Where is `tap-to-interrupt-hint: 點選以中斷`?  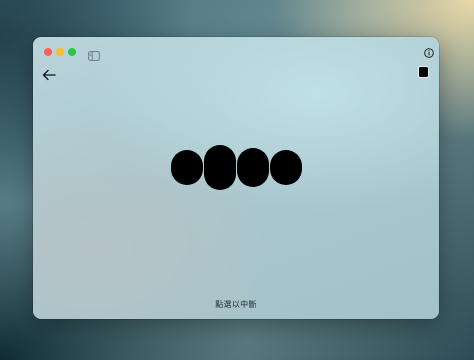 tap-to-interrupt-hint: 點選以中斷 is located at coordinates (236, 304).